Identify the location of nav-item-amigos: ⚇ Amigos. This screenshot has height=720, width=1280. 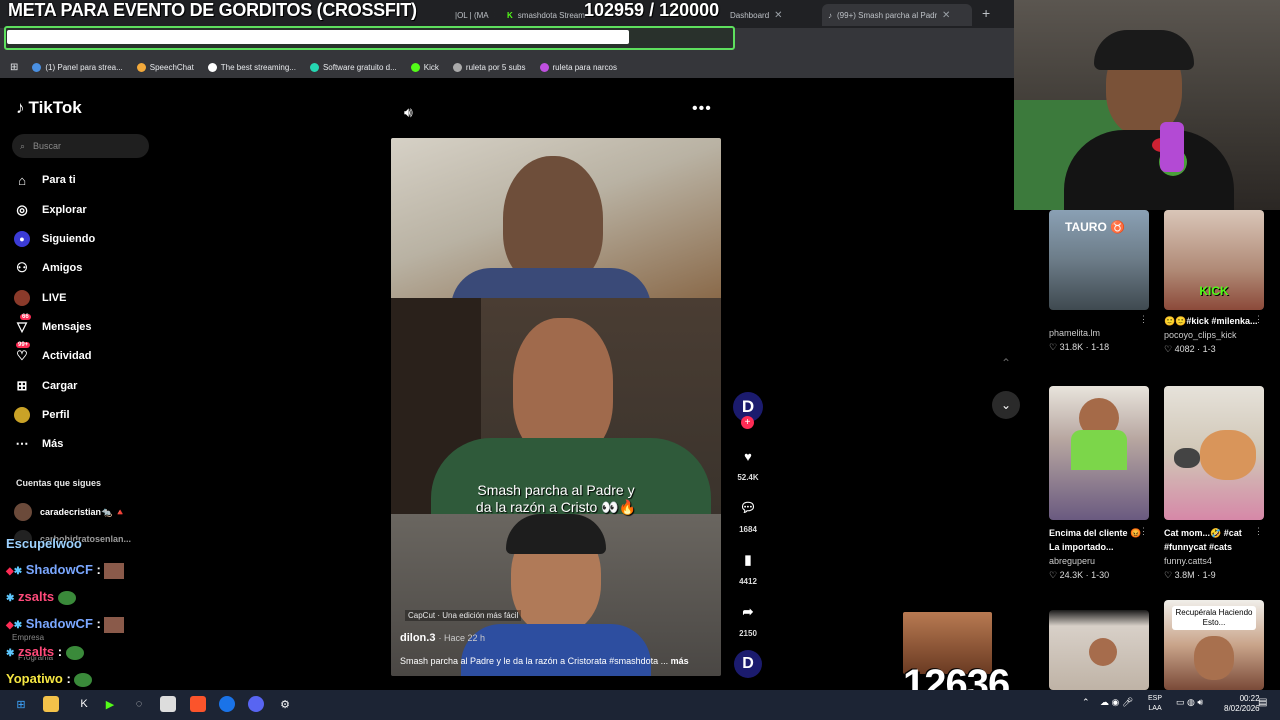
(48, 268).